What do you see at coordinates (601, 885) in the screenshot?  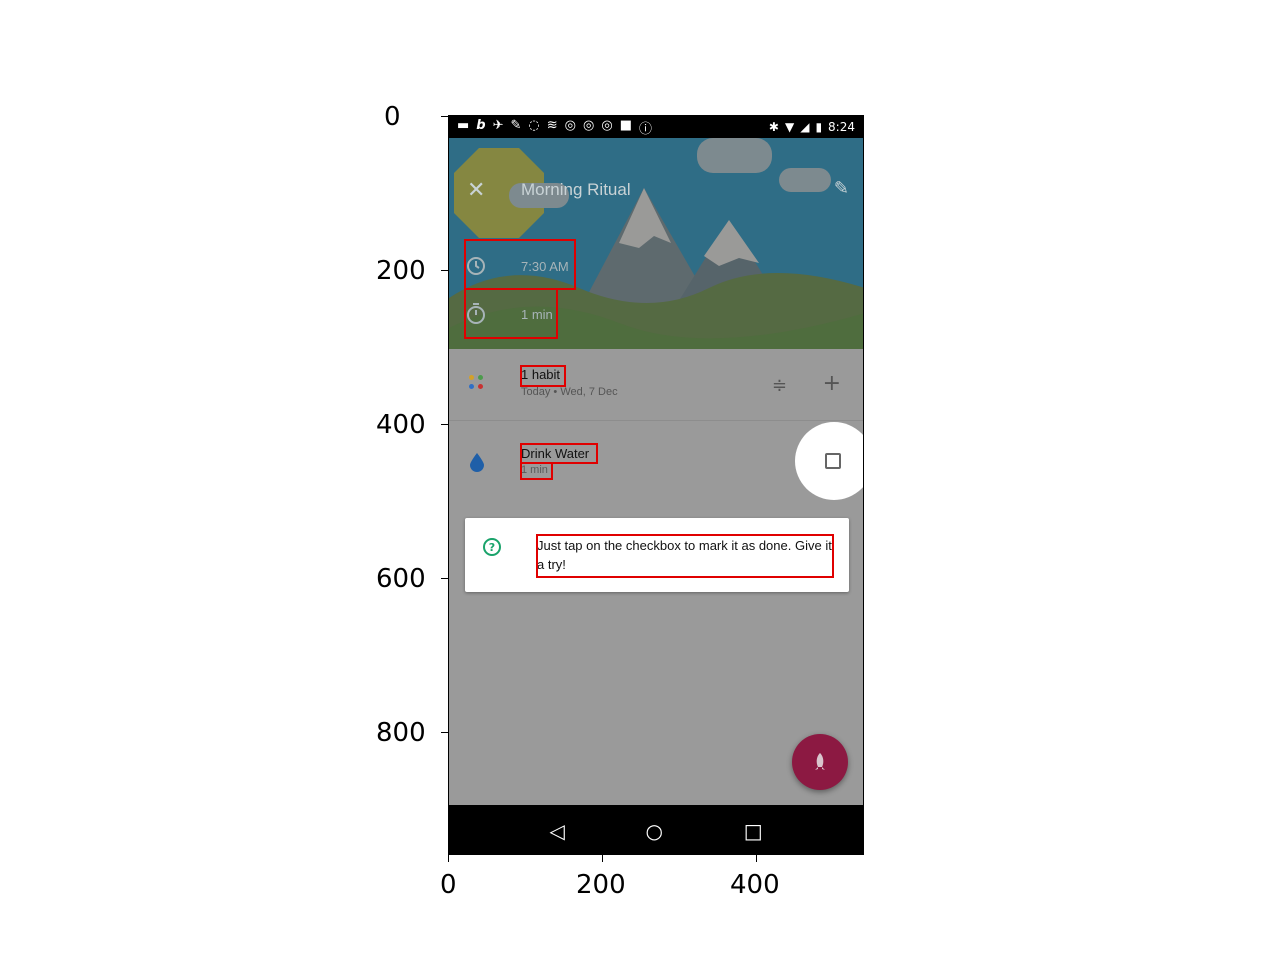 I see `x-axis-label-200: 200` at bounding box center [601, 885].